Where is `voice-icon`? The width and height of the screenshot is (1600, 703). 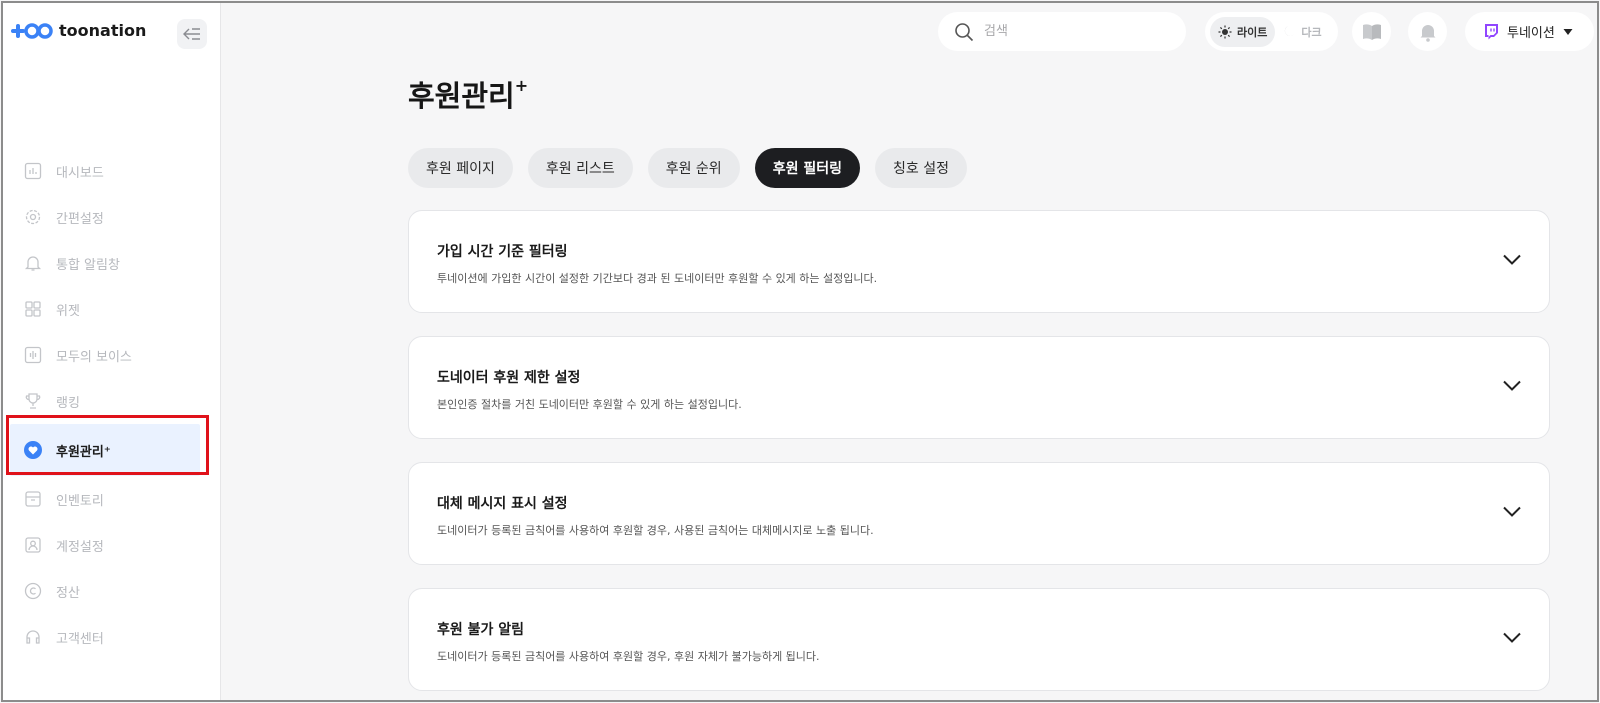 voice-icon is located at coordinates (33, 355).